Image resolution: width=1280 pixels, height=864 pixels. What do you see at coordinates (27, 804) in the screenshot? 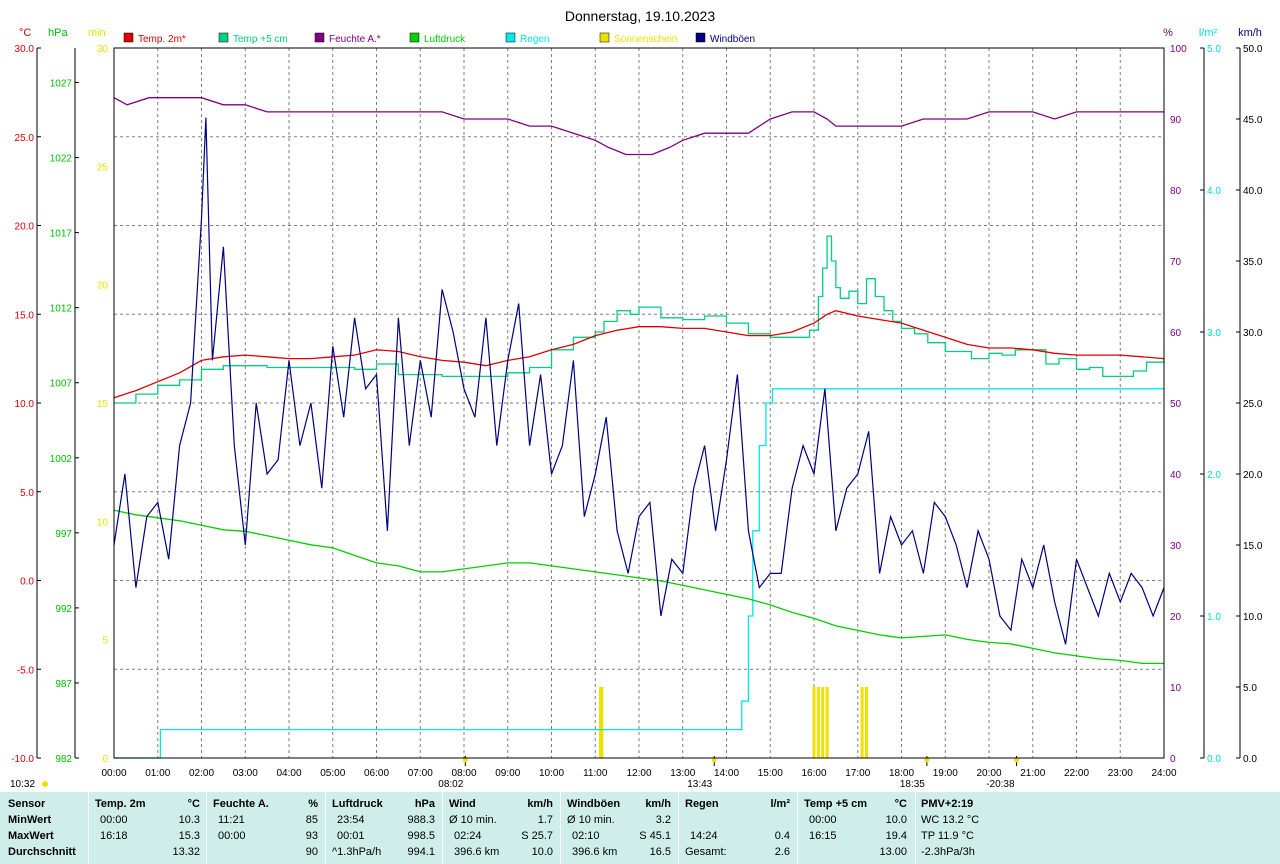
I see `sensor-header: Sensor` at bounding box center [27, 804].